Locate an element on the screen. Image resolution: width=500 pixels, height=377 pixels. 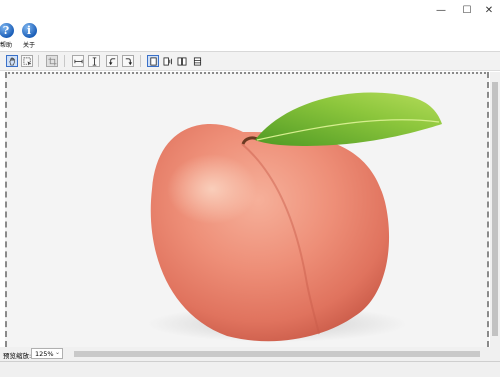
crop-icon is located at coordinates (52, 61).